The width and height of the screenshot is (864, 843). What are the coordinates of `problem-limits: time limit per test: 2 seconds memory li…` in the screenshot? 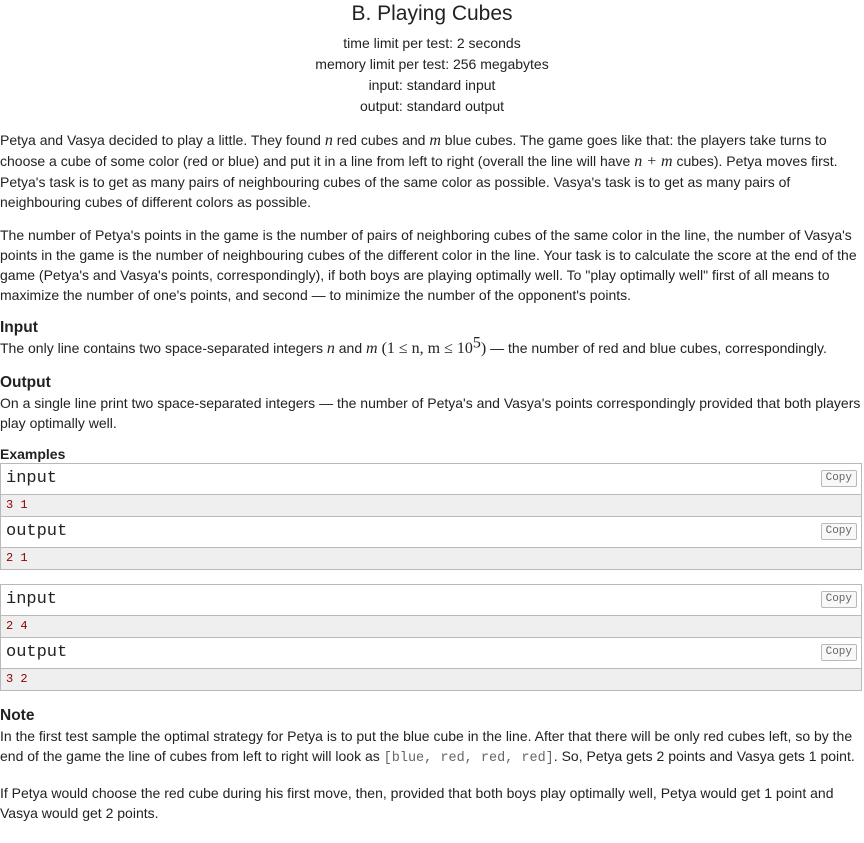 It's located at (432, 75).